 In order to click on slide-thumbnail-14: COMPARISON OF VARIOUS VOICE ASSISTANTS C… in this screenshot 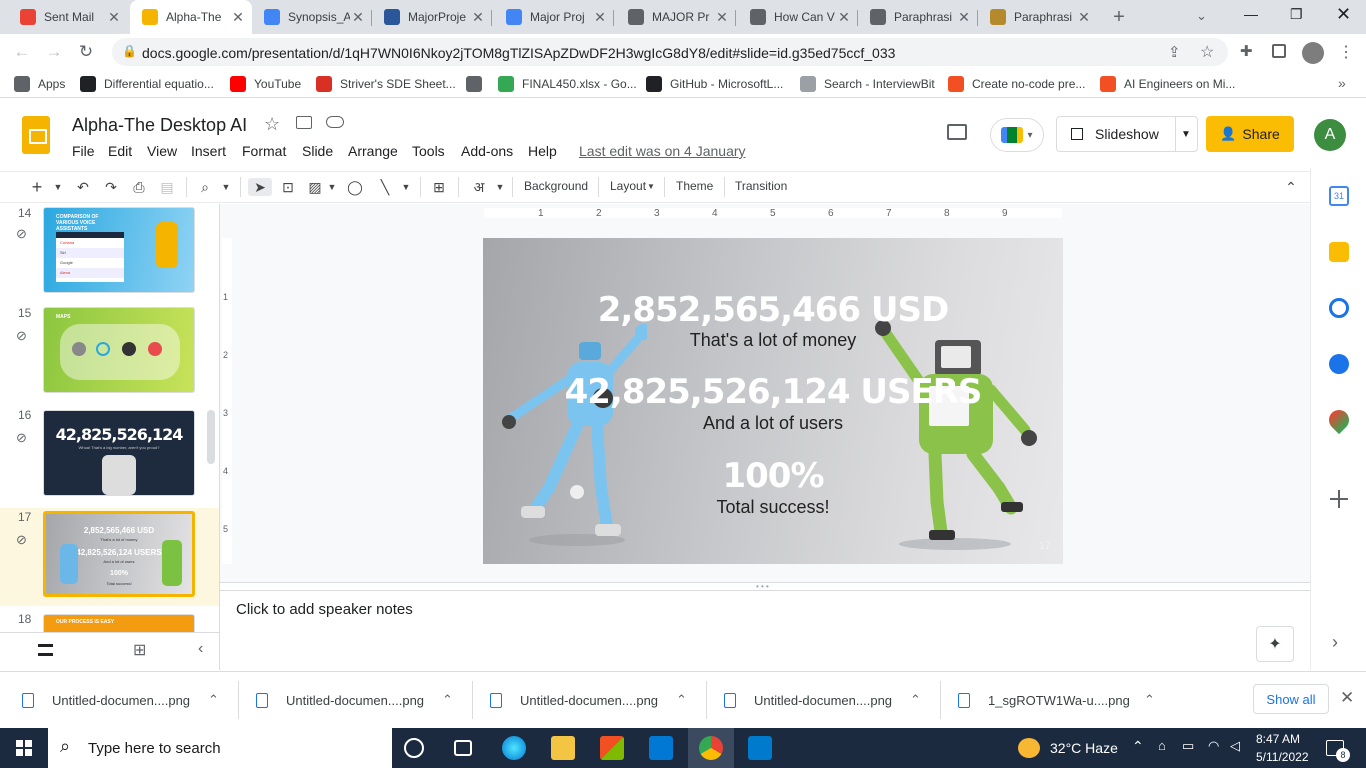, I will do `click(119, 250)`.